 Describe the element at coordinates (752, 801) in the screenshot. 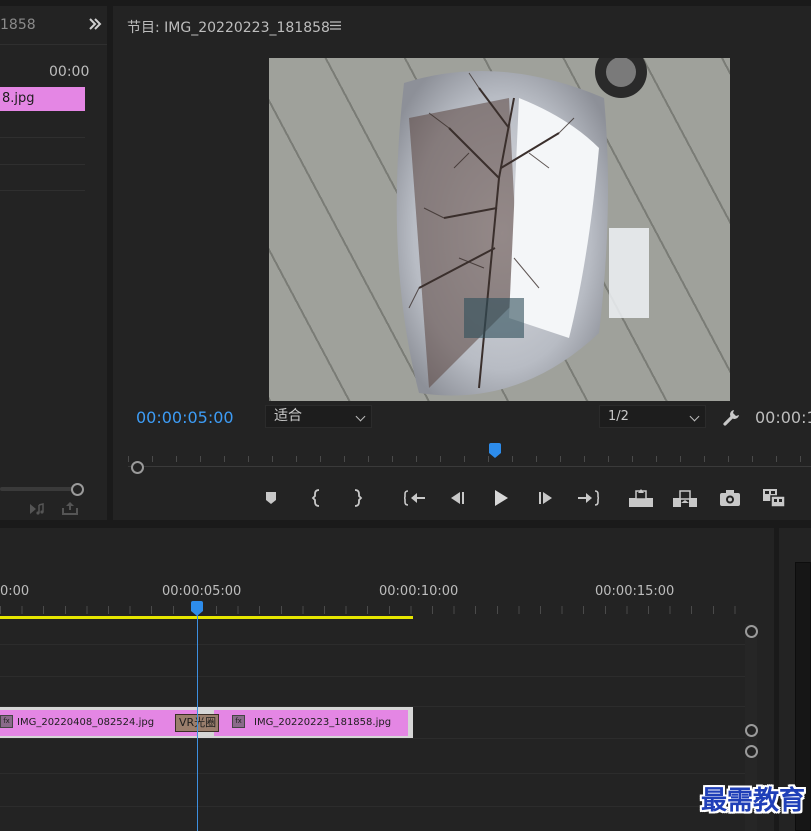

I see `watermark: 最需教育` at that location.